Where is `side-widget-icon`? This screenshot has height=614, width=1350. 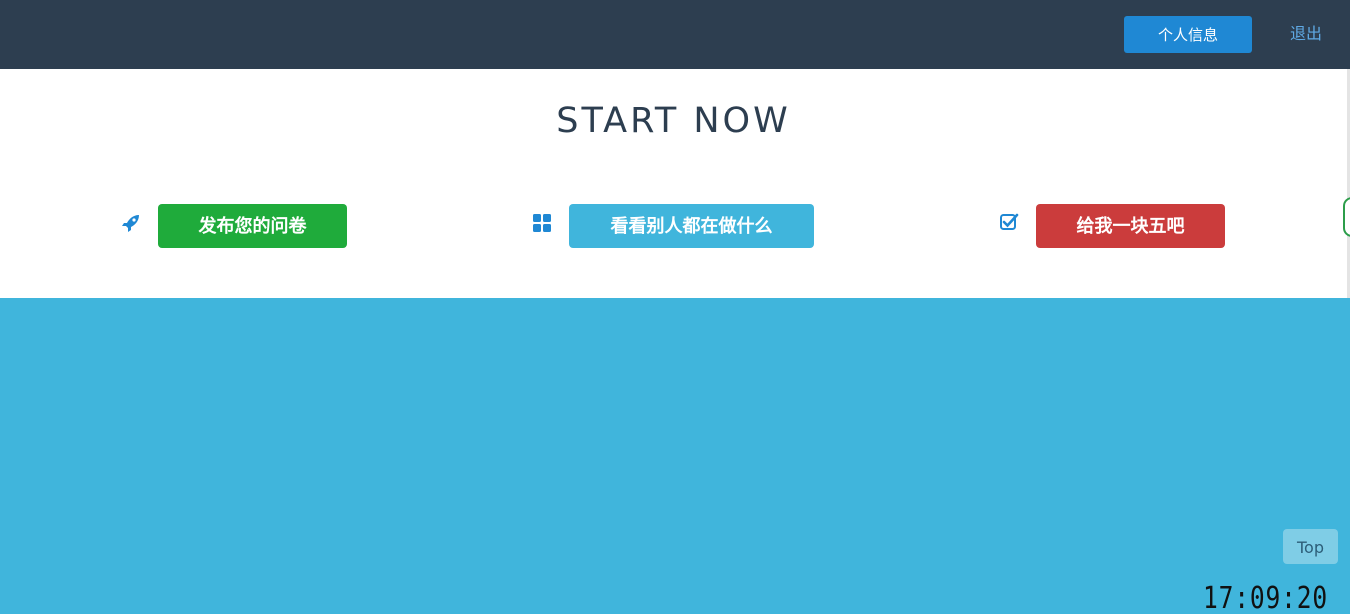
side-widget-icon is located at coordinates (1346, 217).